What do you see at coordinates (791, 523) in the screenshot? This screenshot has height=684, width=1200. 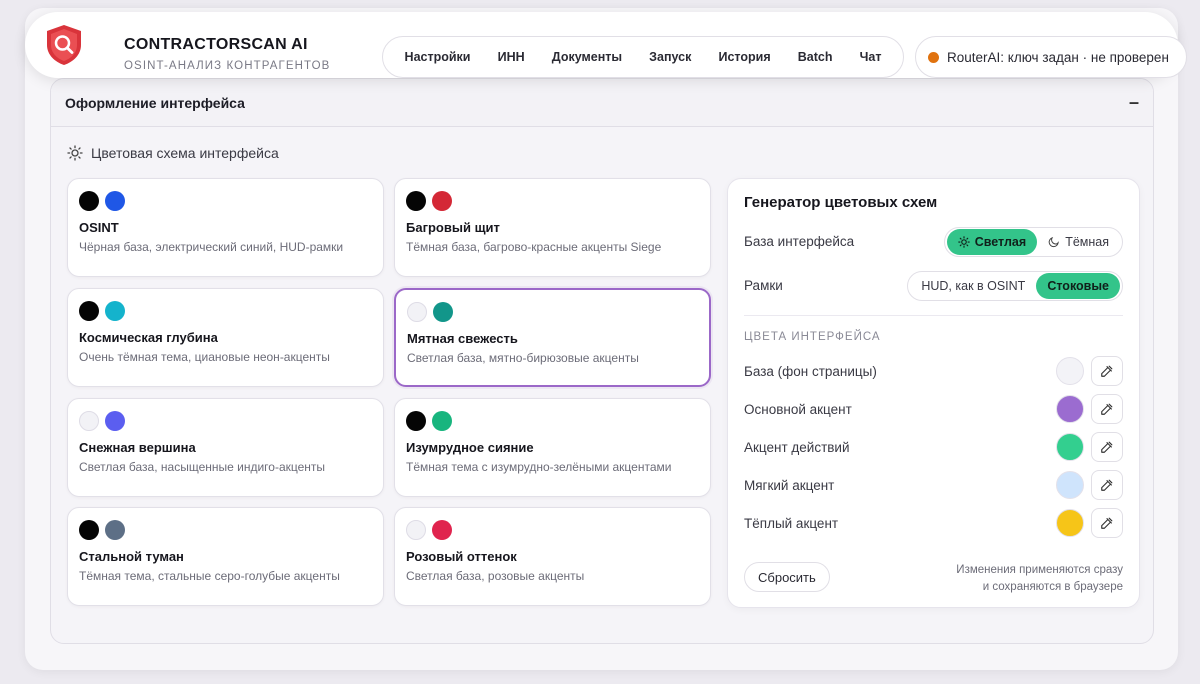 I see `color-label: Тёплый акцент` at bounding box center [791, 523].